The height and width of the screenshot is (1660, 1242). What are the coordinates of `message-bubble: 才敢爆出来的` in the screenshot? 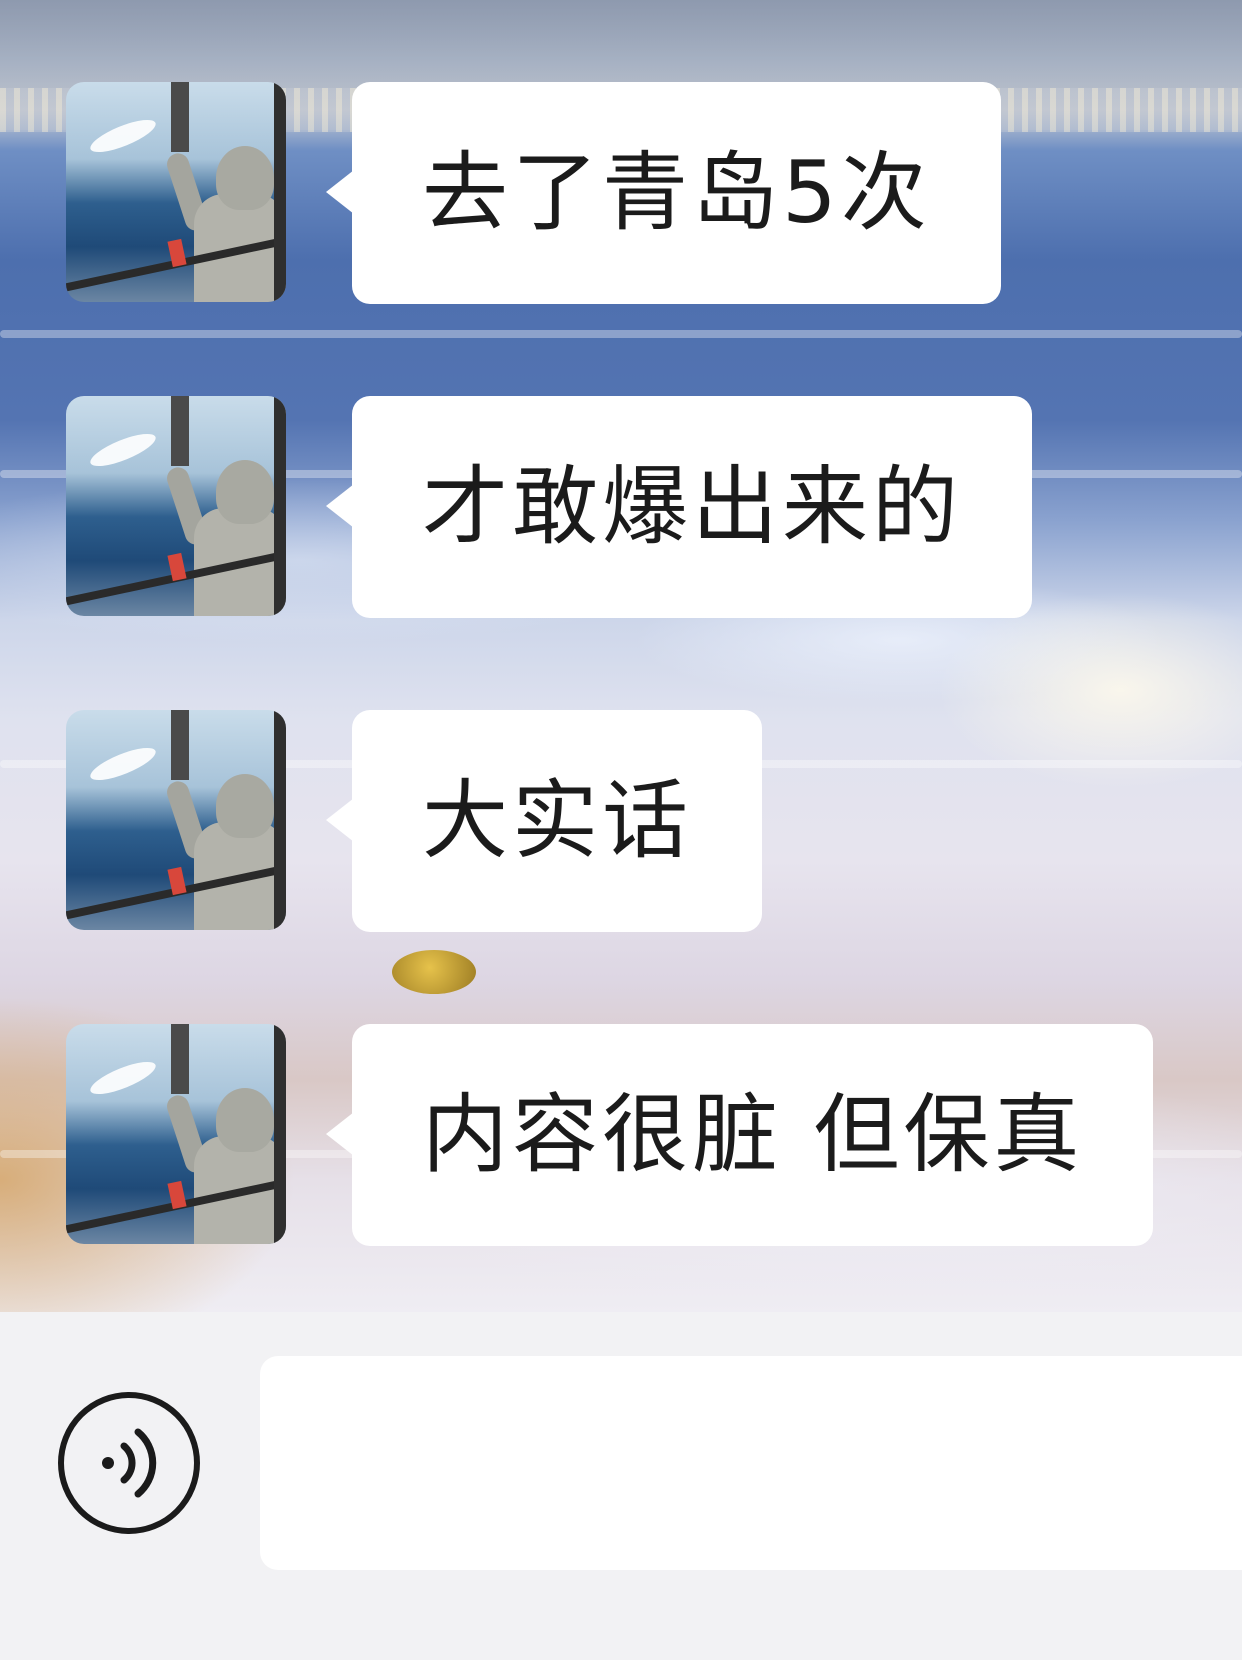 It's located at (679, 507).